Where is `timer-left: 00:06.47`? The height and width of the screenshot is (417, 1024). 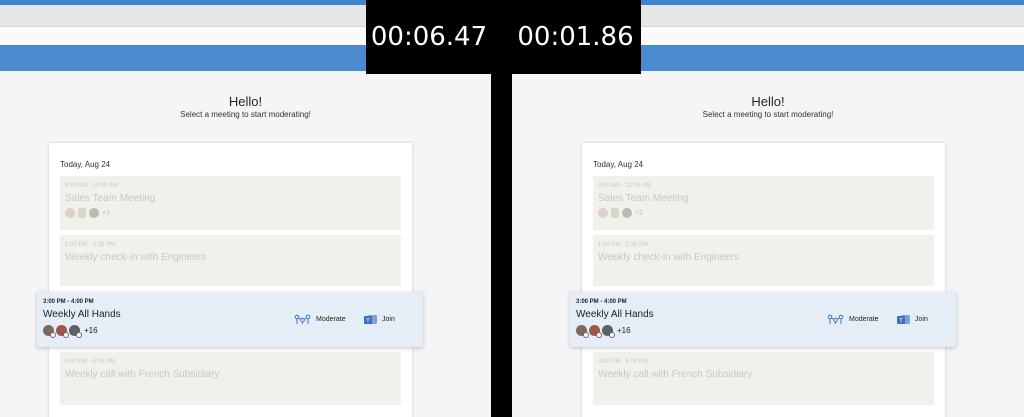 timer-left: 00:06.47 is located at coordinates (429, 37).